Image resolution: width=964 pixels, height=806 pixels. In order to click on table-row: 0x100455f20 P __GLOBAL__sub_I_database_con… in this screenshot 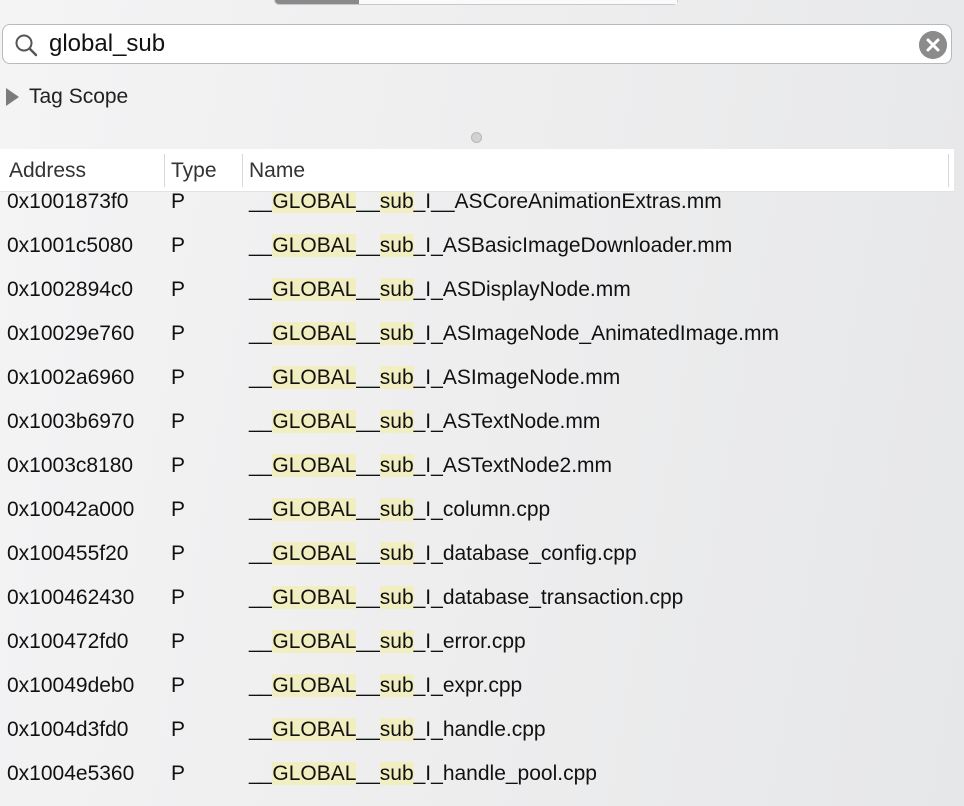, I will do `click(482, 554)`.